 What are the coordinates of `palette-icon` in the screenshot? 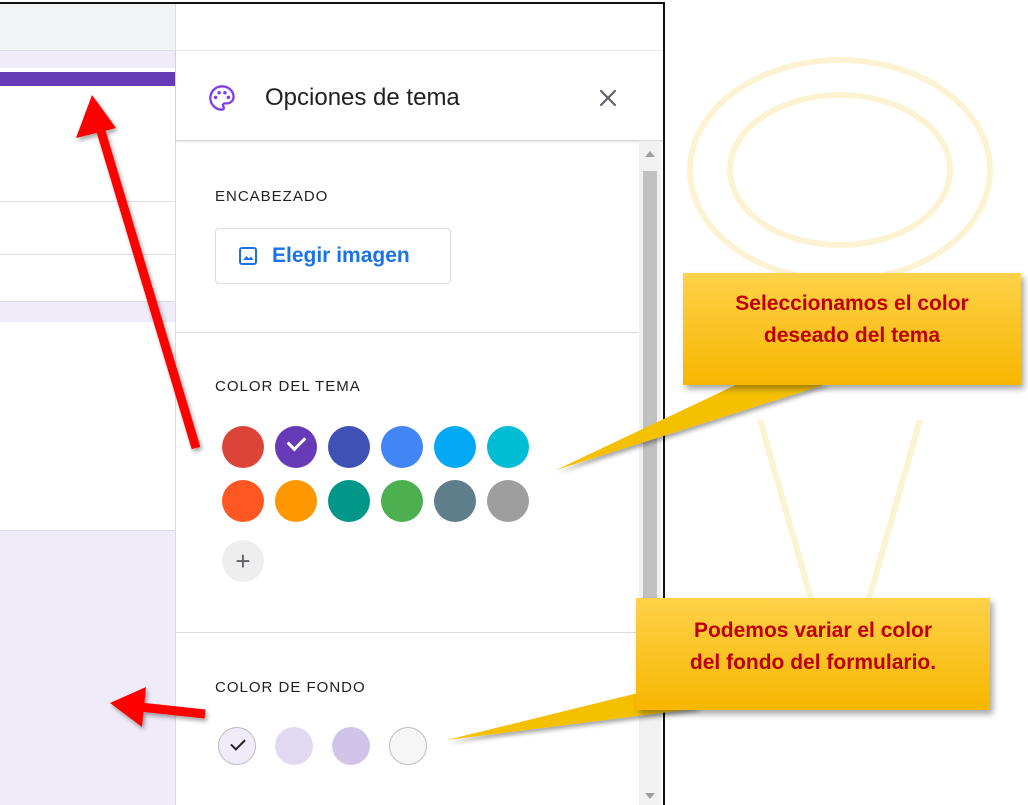 It's located at (222, 98).